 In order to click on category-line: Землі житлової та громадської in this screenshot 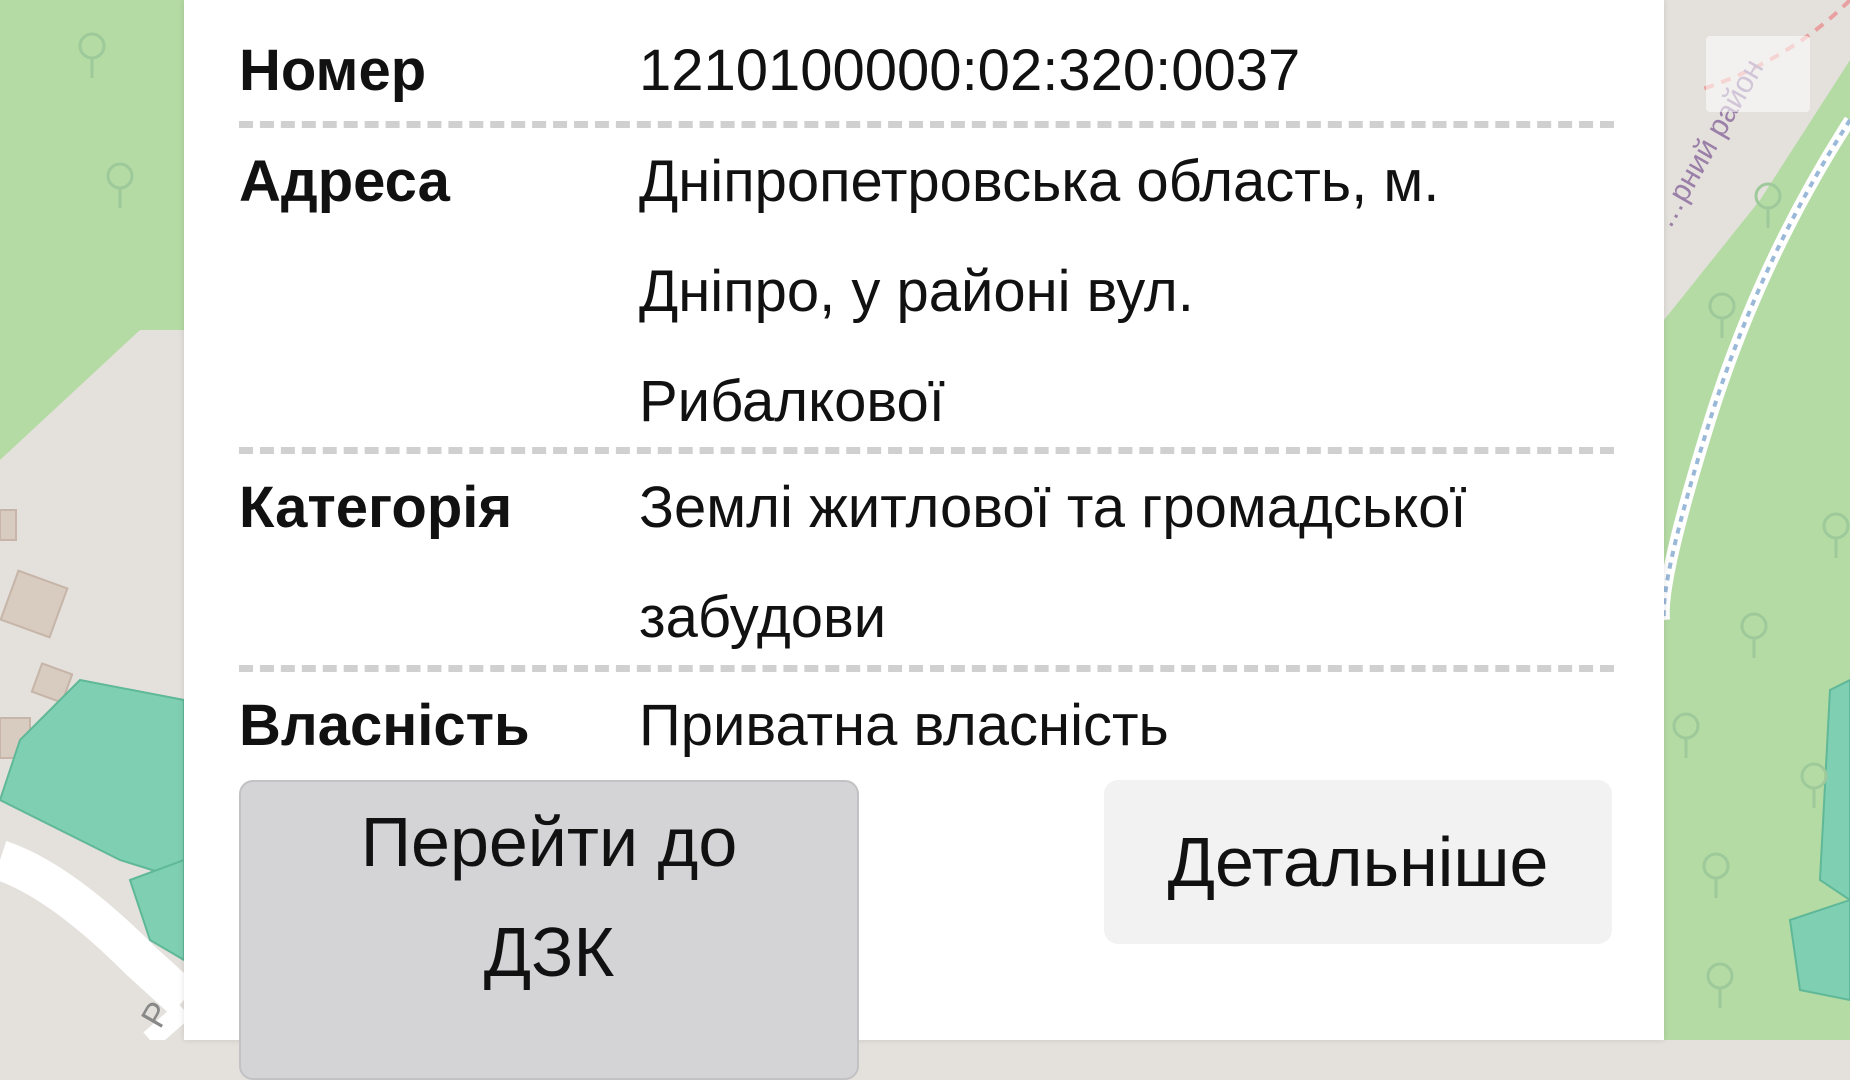, I will do `click(1053, 507)`.